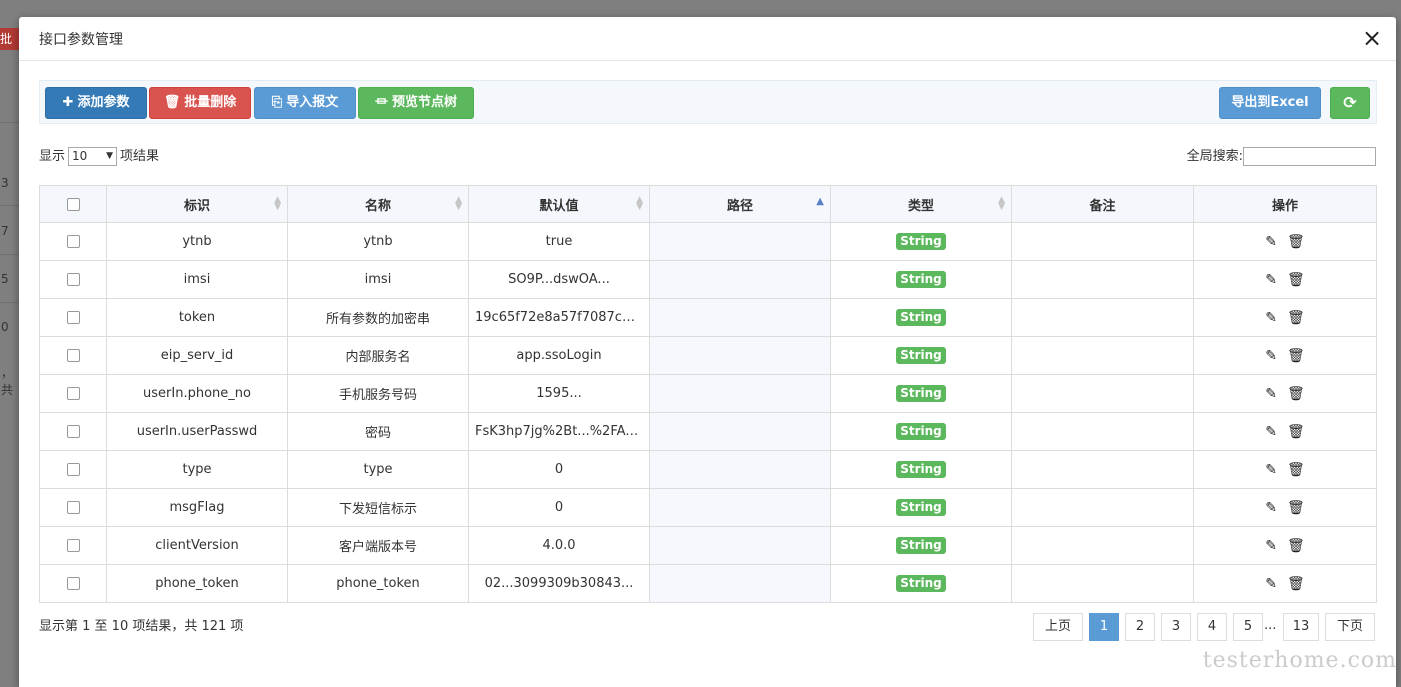 This screenshot has width=1401, height=687. I want to click on cell-default: app.ssoLogin, so click(559, 355).